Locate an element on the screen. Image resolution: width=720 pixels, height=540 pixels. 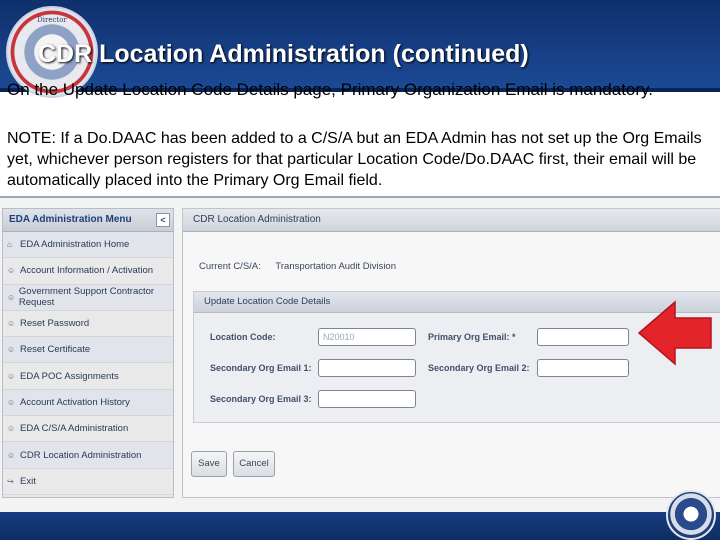
sidebar-item-contractor-request: ☺ Government Support Contractor Request is located at coordinates (88, 297).